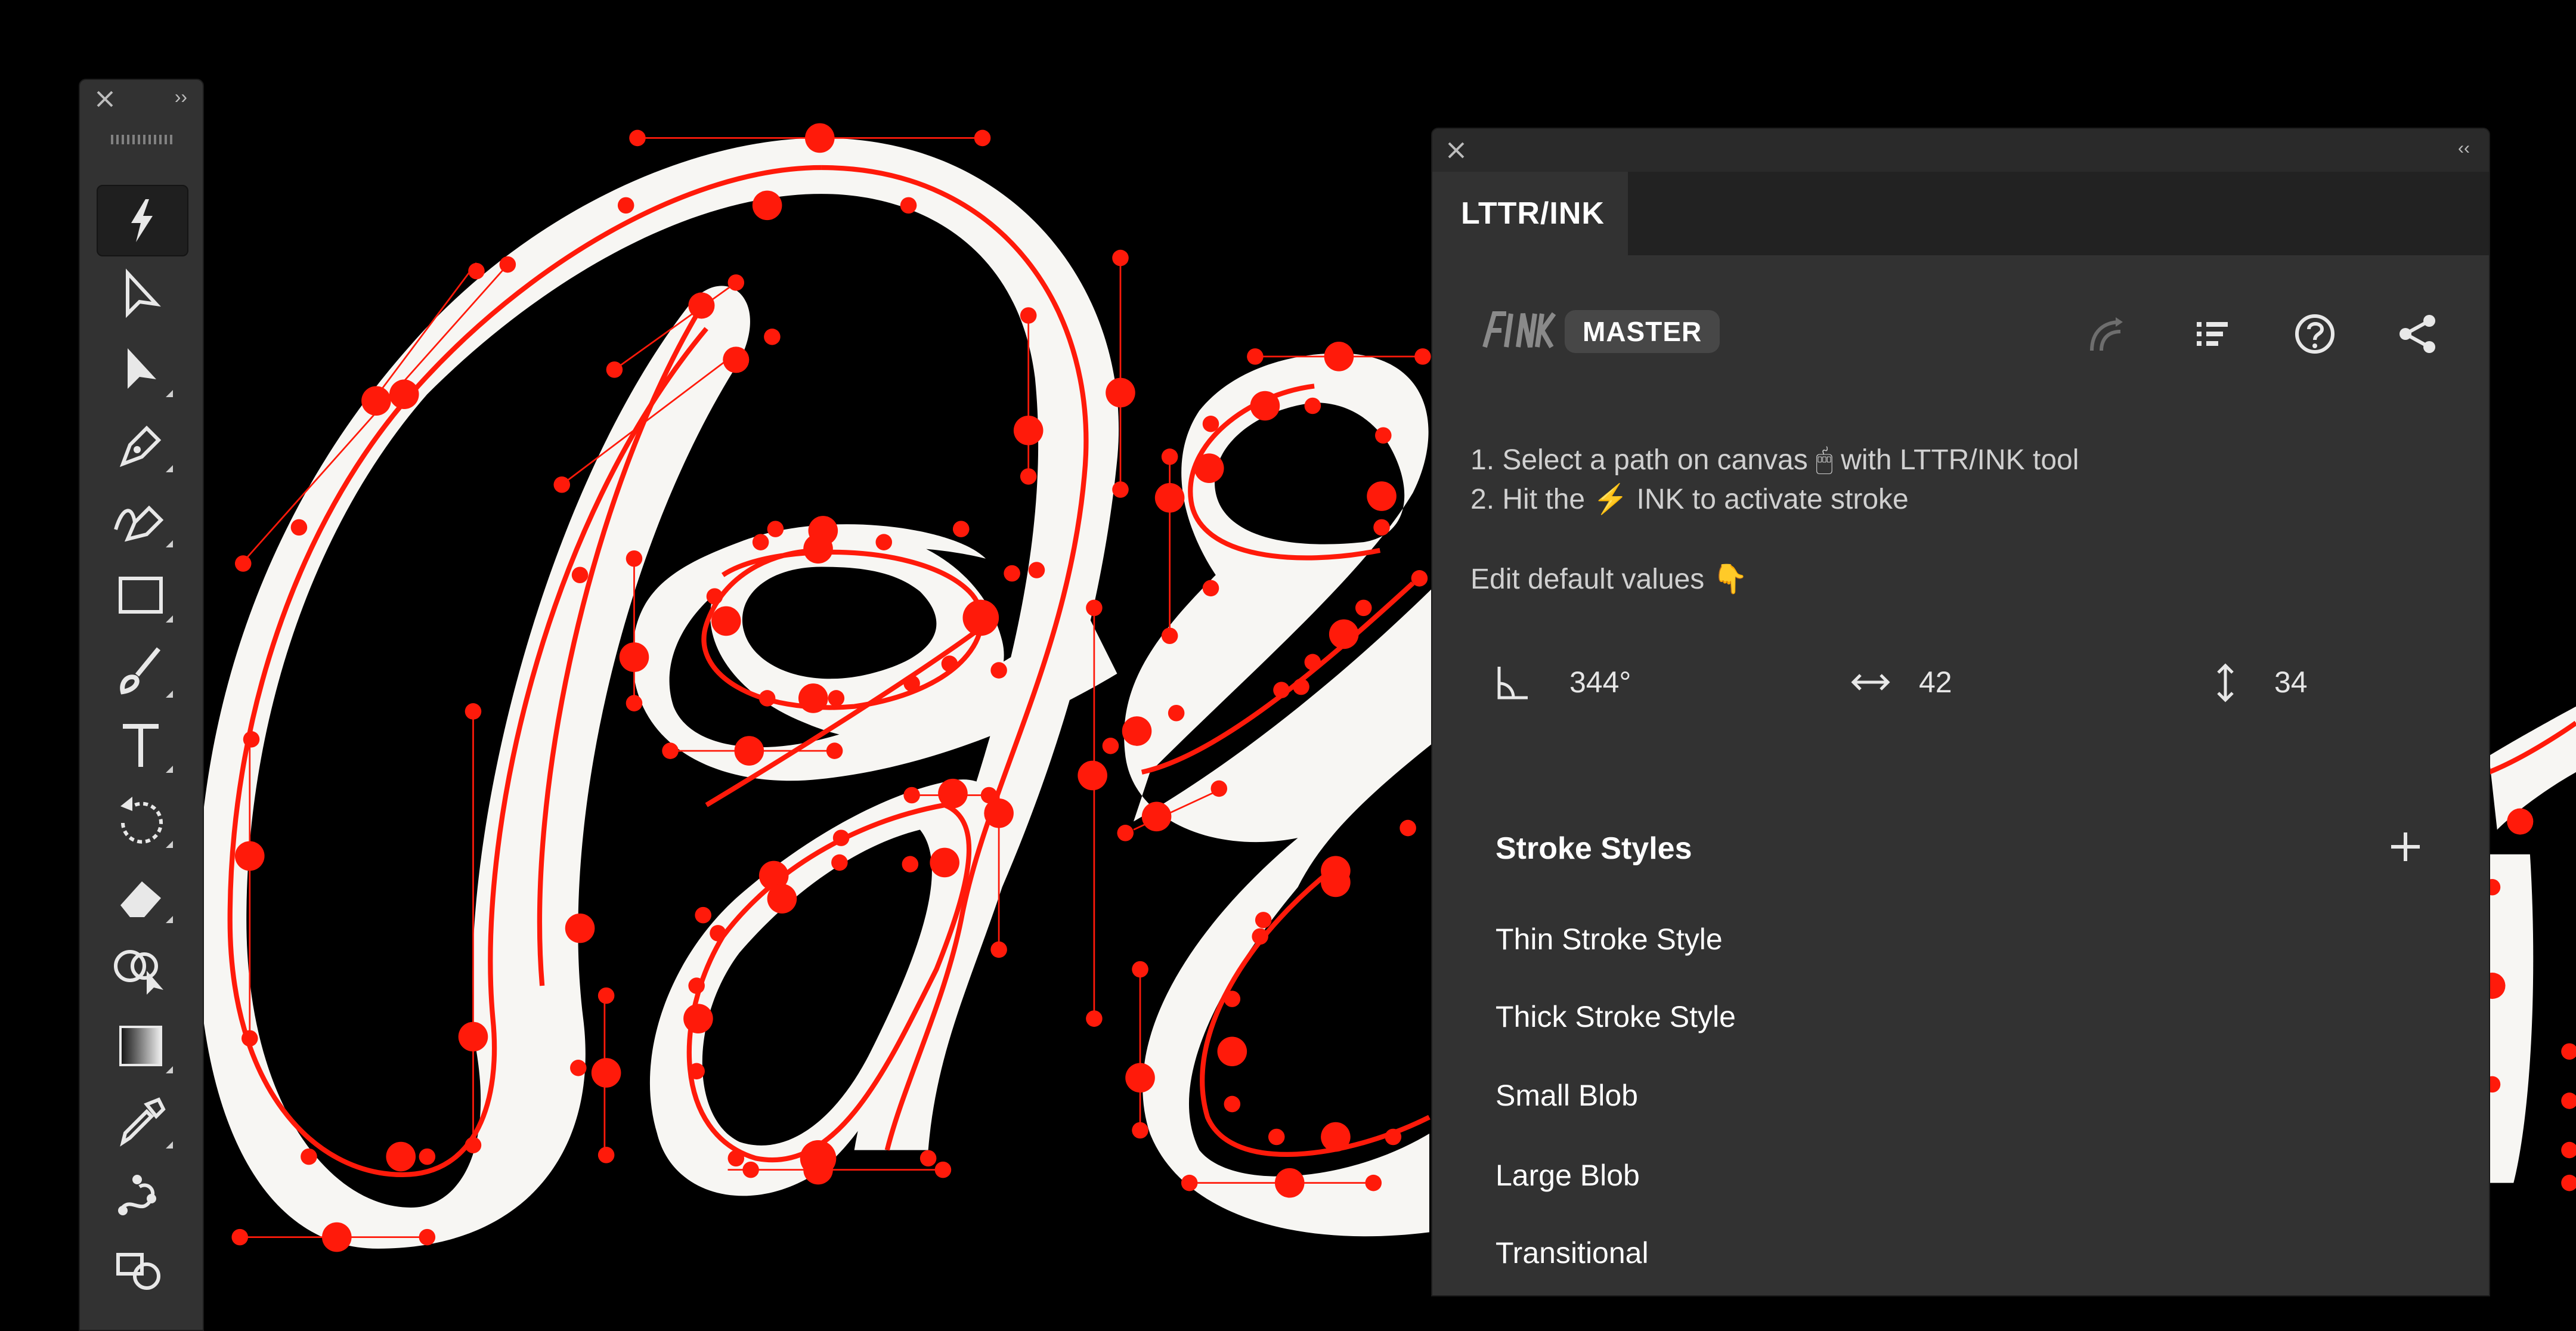 Image resolution: width=2576 pixels, height=1331 pixels. What do you see at coordinates (1609, 579) in the screenshot?
I see `edit-defaults-label: Edit default values 👇` at bounding box center [1609, 579].